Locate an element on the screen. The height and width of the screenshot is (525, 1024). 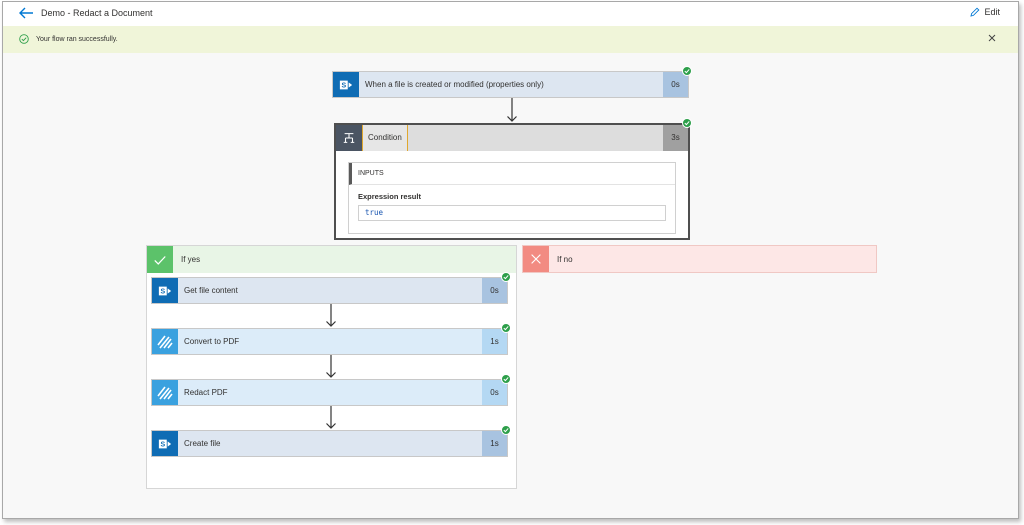
condition-icon is located at coordinates (349, 138).